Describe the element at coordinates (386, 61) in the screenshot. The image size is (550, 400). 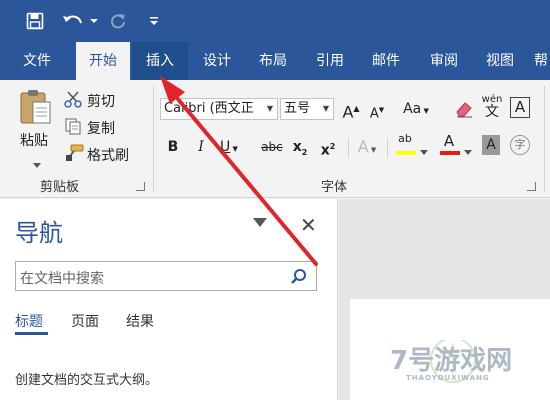
I see `tab-mailings: 邮件` at that location.